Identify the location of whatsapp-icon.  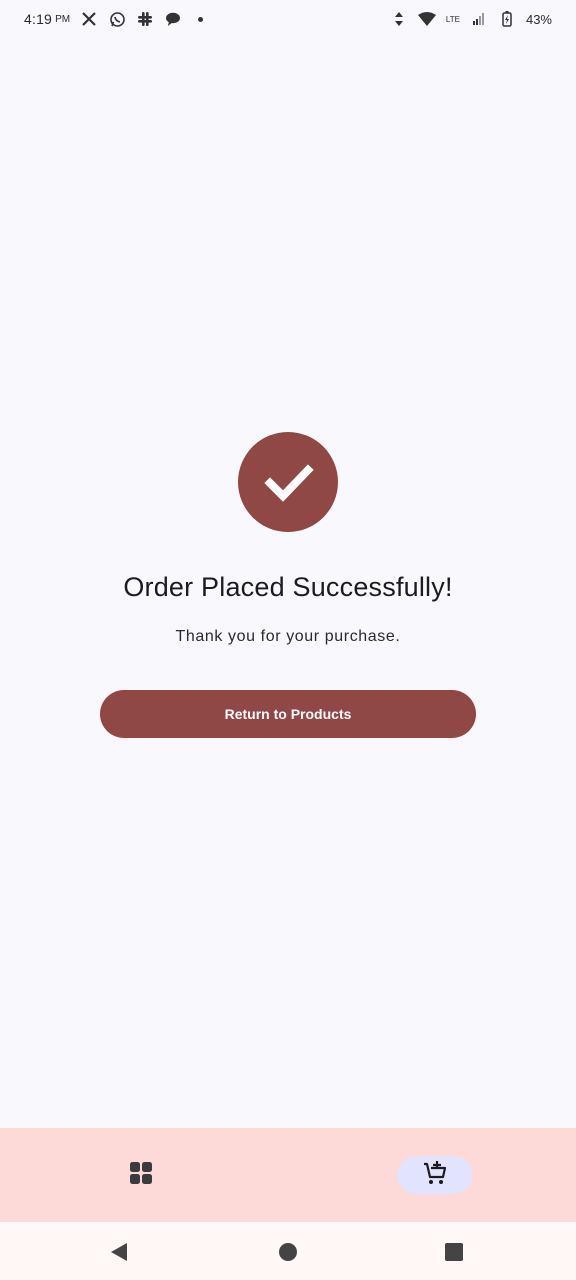
(117, 19).